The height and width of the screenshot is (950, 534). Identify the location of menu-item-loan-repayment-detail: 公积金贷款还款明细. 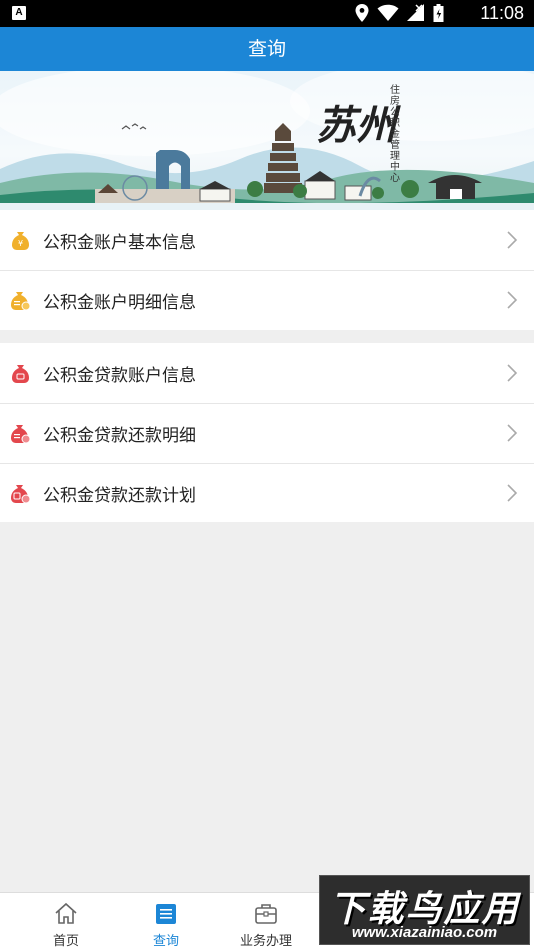
(267, 433).